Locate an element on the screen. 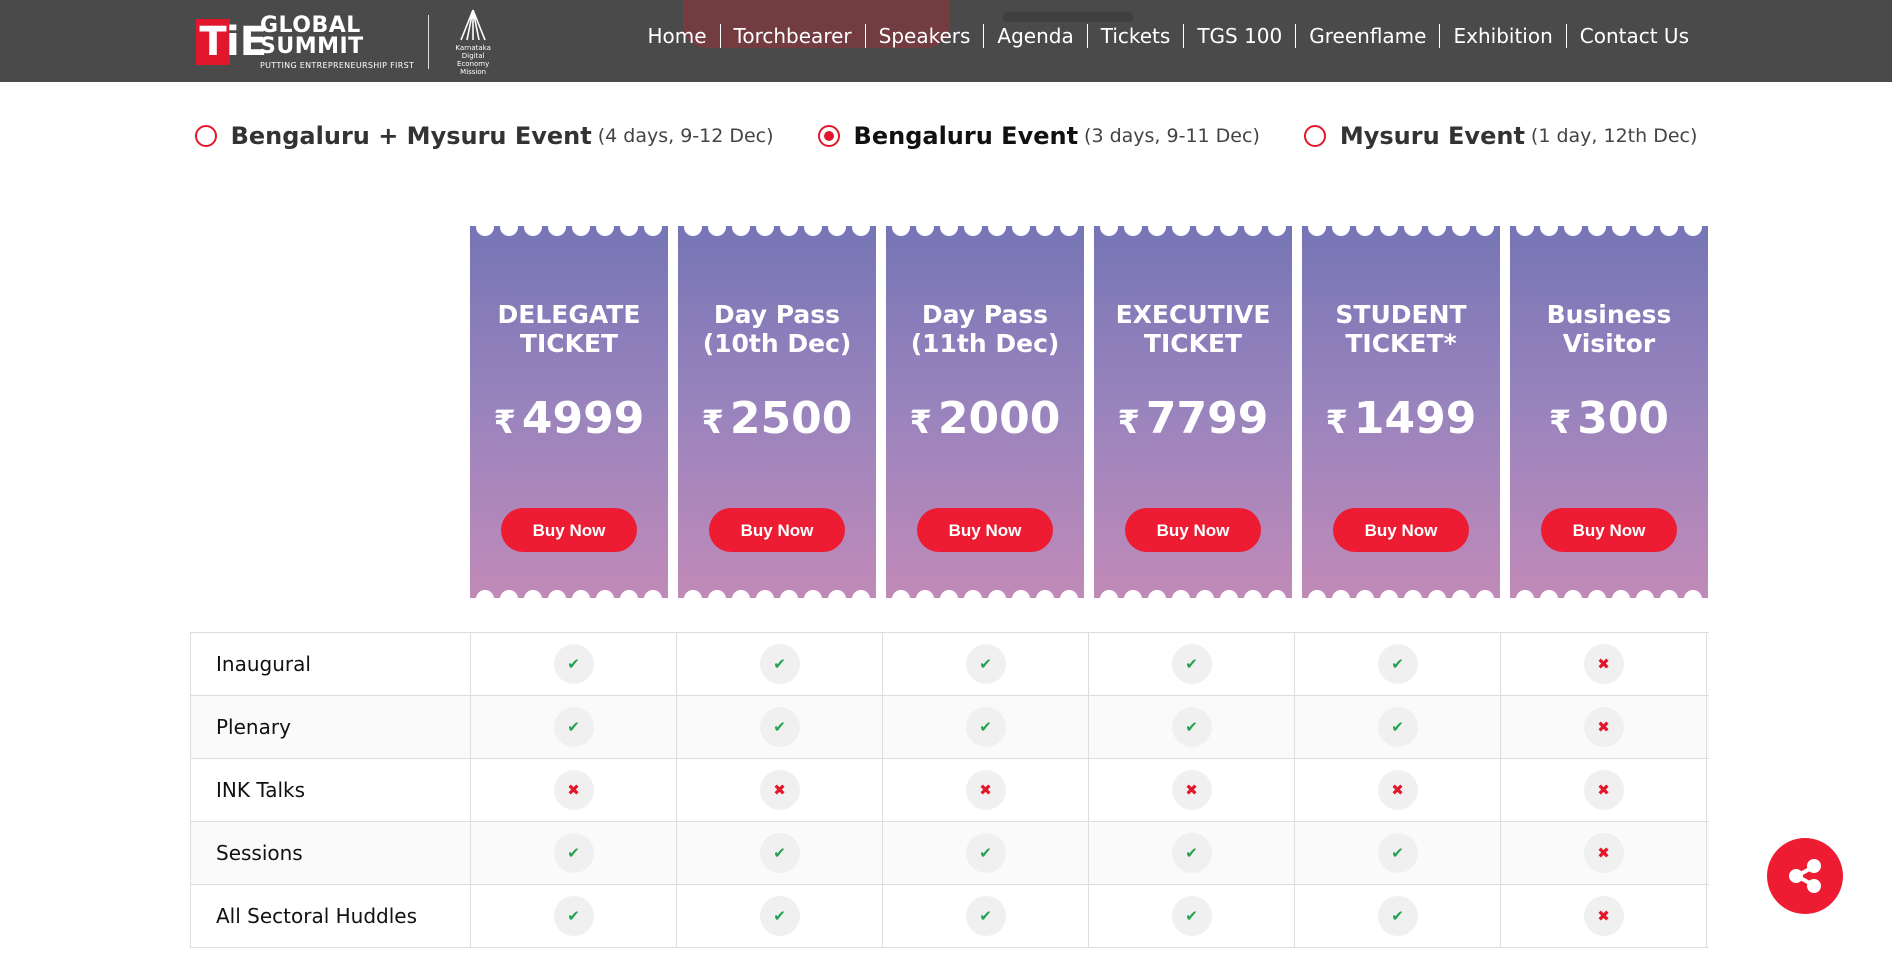  ticket-title: Day Pass (10th Dec) is located at coordinates (777, 329).